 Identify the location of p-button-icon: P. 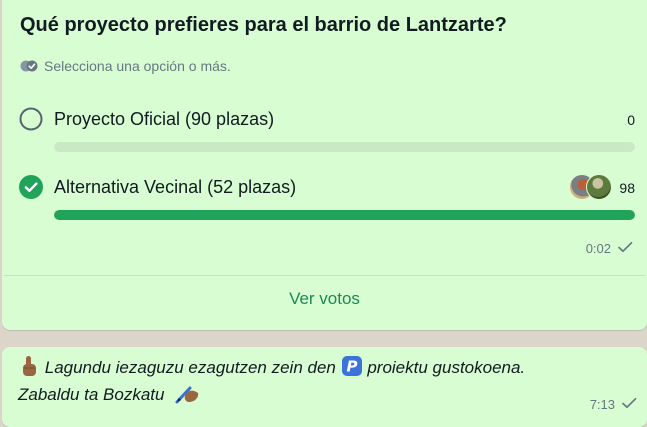
(352, 366).